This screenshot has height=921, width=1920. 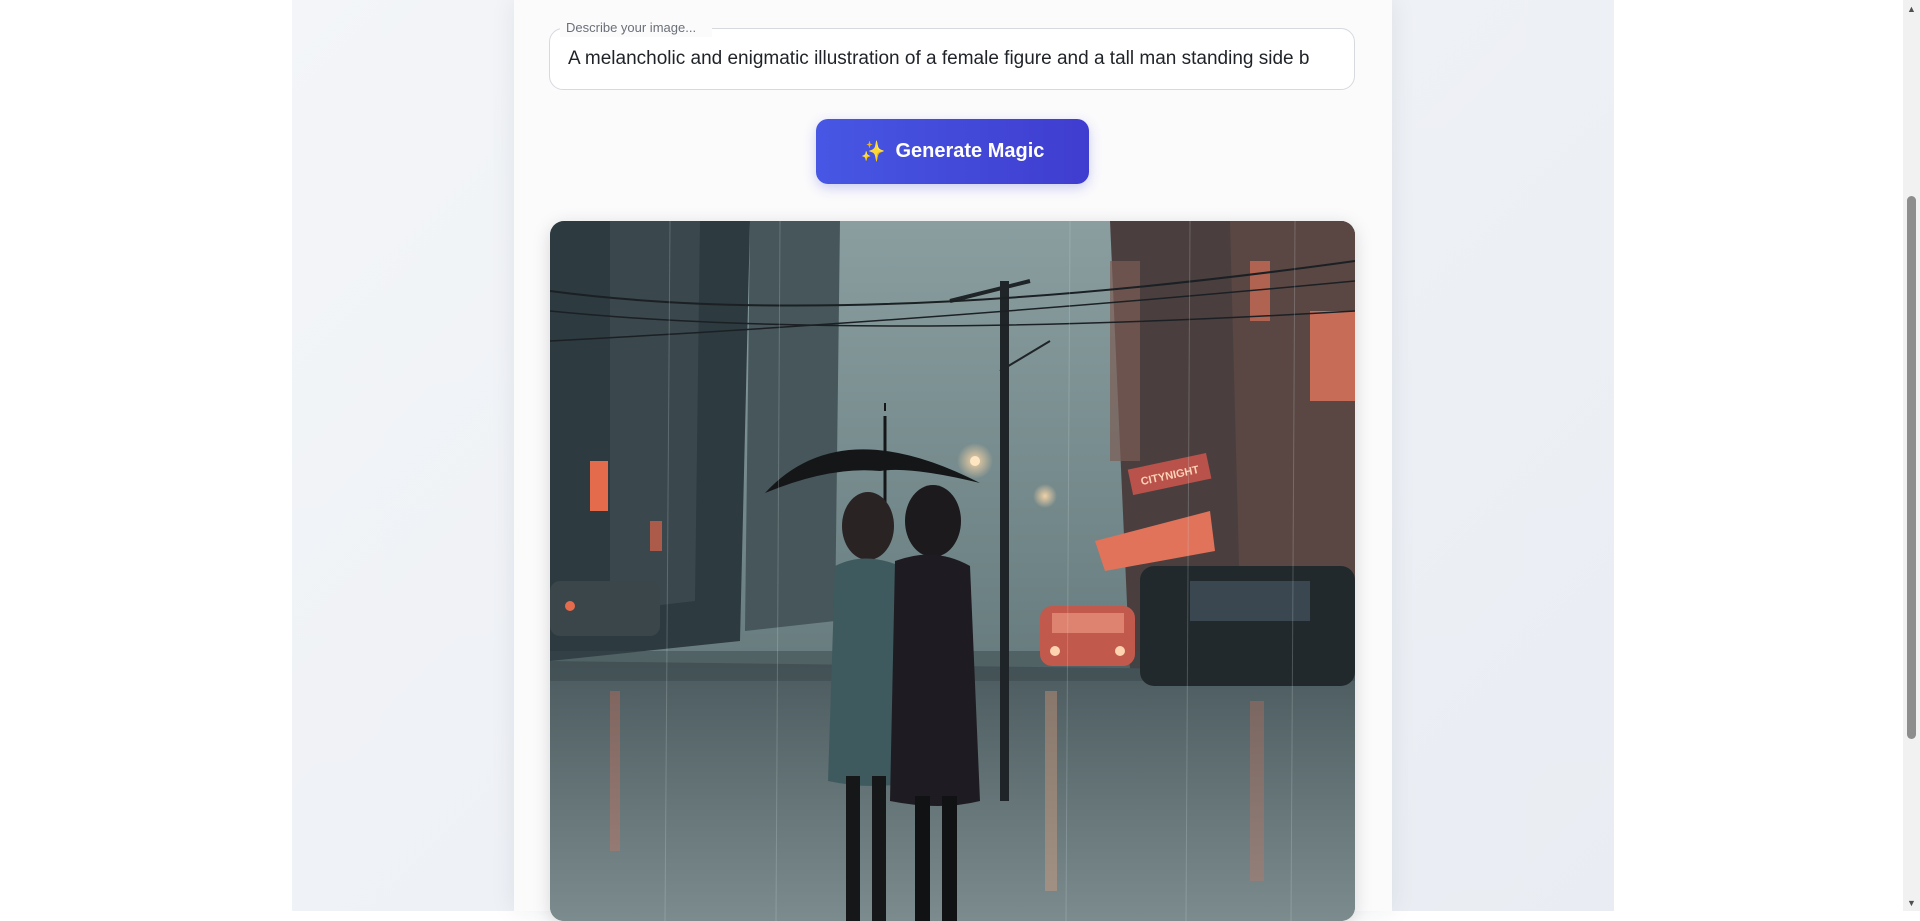 What do you see at coordinates (1911, 8) in the screenshot?
I see `scroll-up-arrow-icon: ▲` at bounding box center [1911, 8].